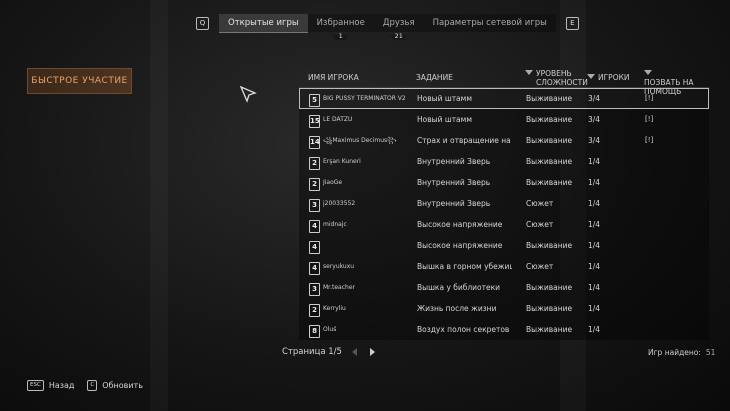  I want to click on table-row: 4 midnajc Высокое напряжение Сюжет 1/4, so click(504, 224).